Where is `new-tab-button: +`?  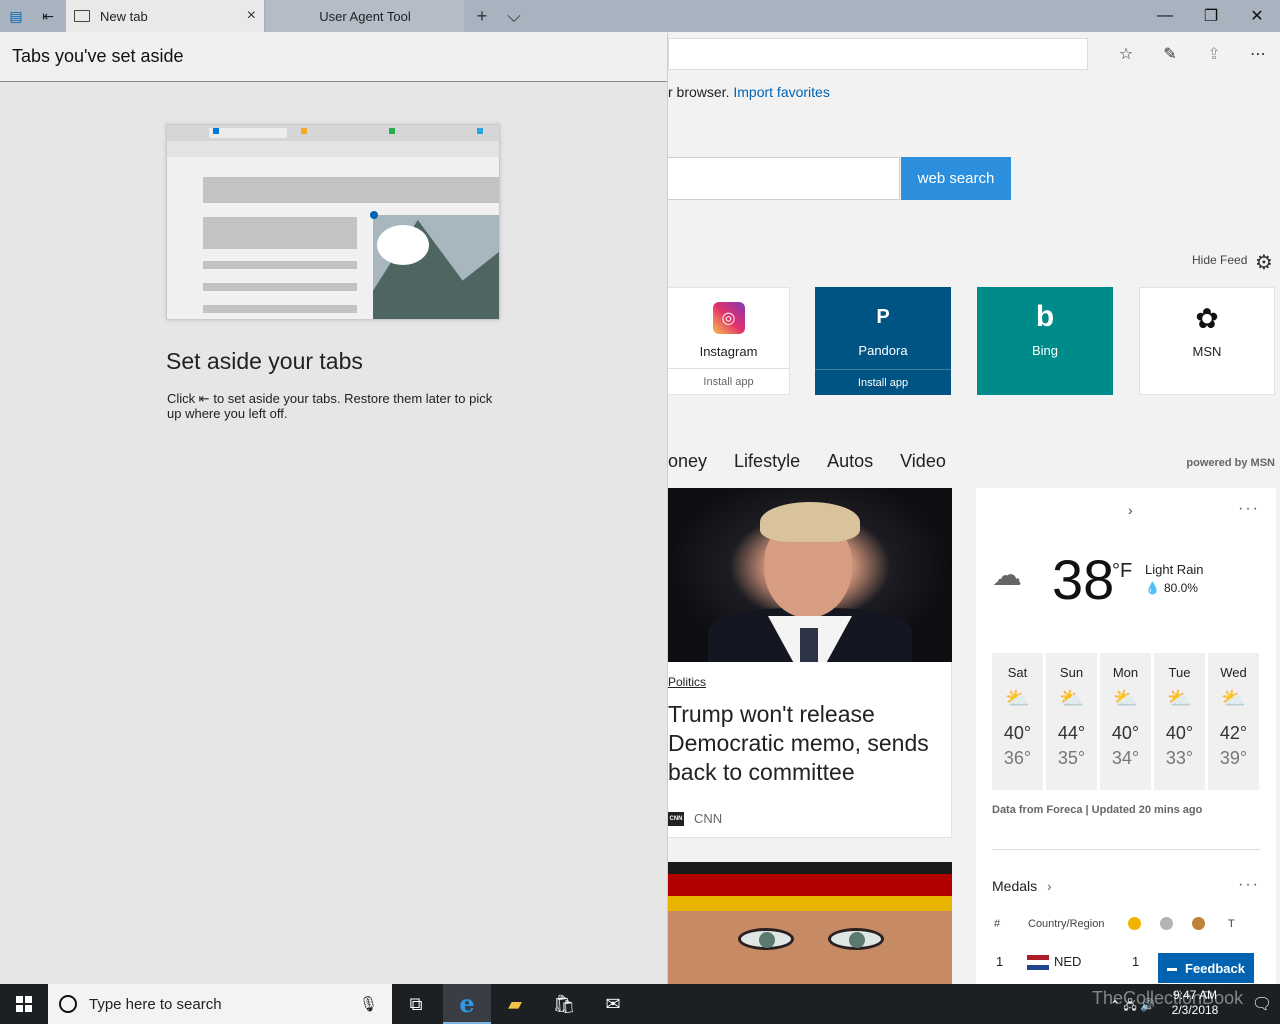
new-tab-button: + is located at coordinates (482, 16).